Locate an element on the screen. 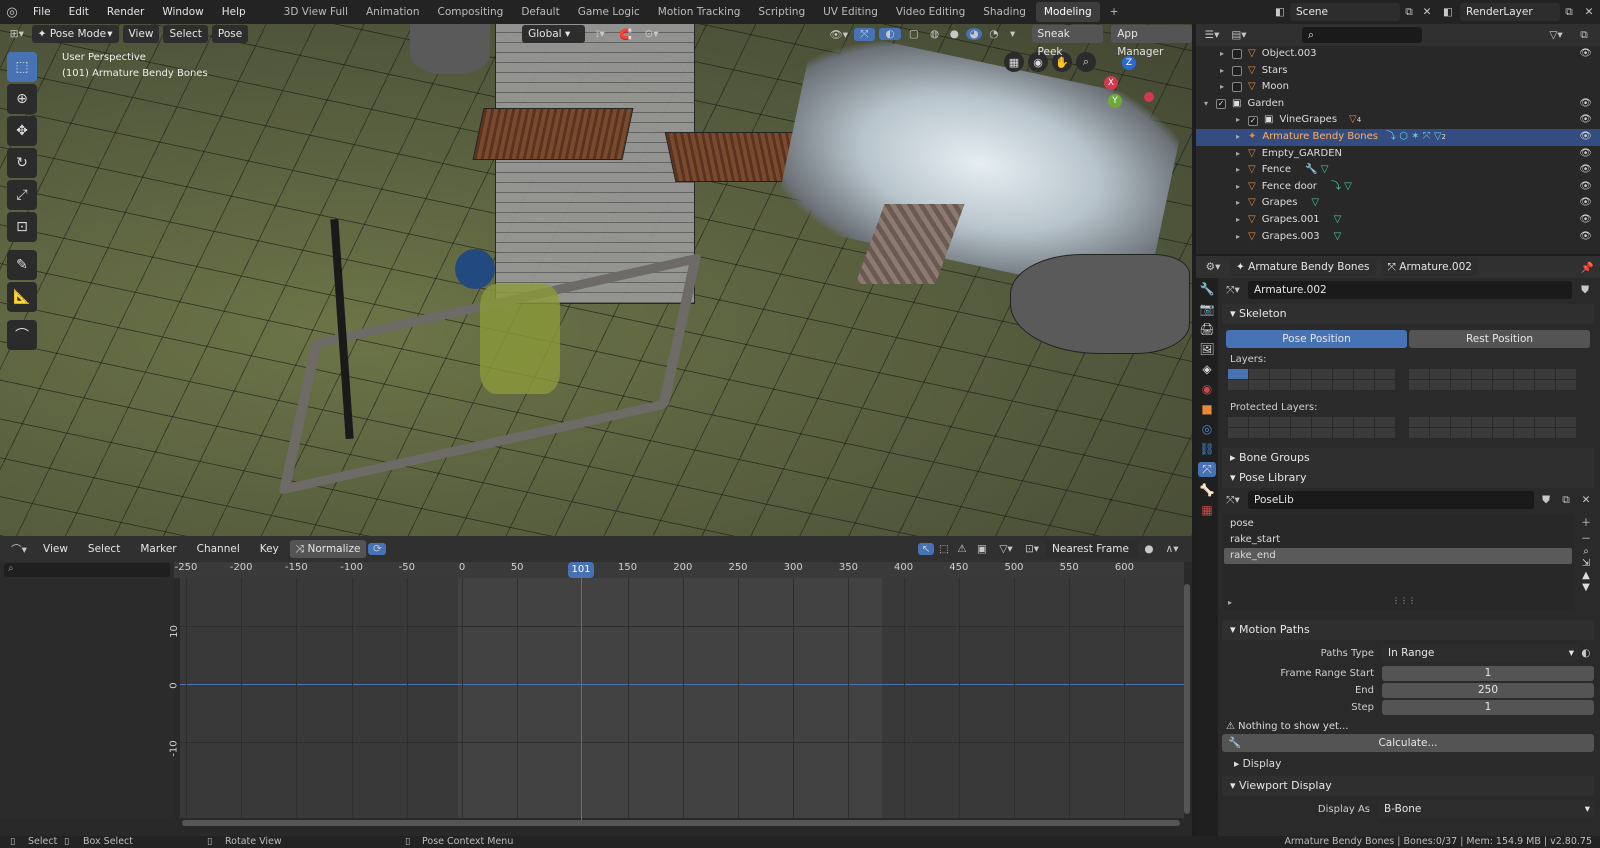 The height and width of the screenshot is (848, 1600). armature-data-icon: ⤧▾ is located at coordinates (1233, 290).